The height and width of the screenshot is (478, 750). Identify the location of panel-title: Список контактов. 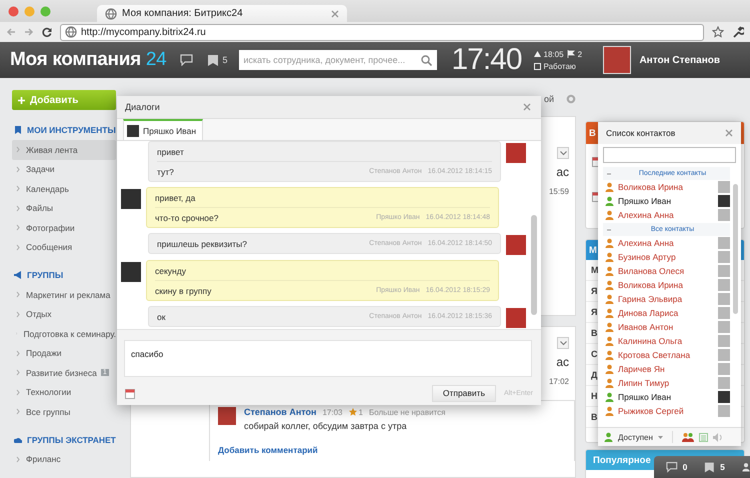
(641, 133).